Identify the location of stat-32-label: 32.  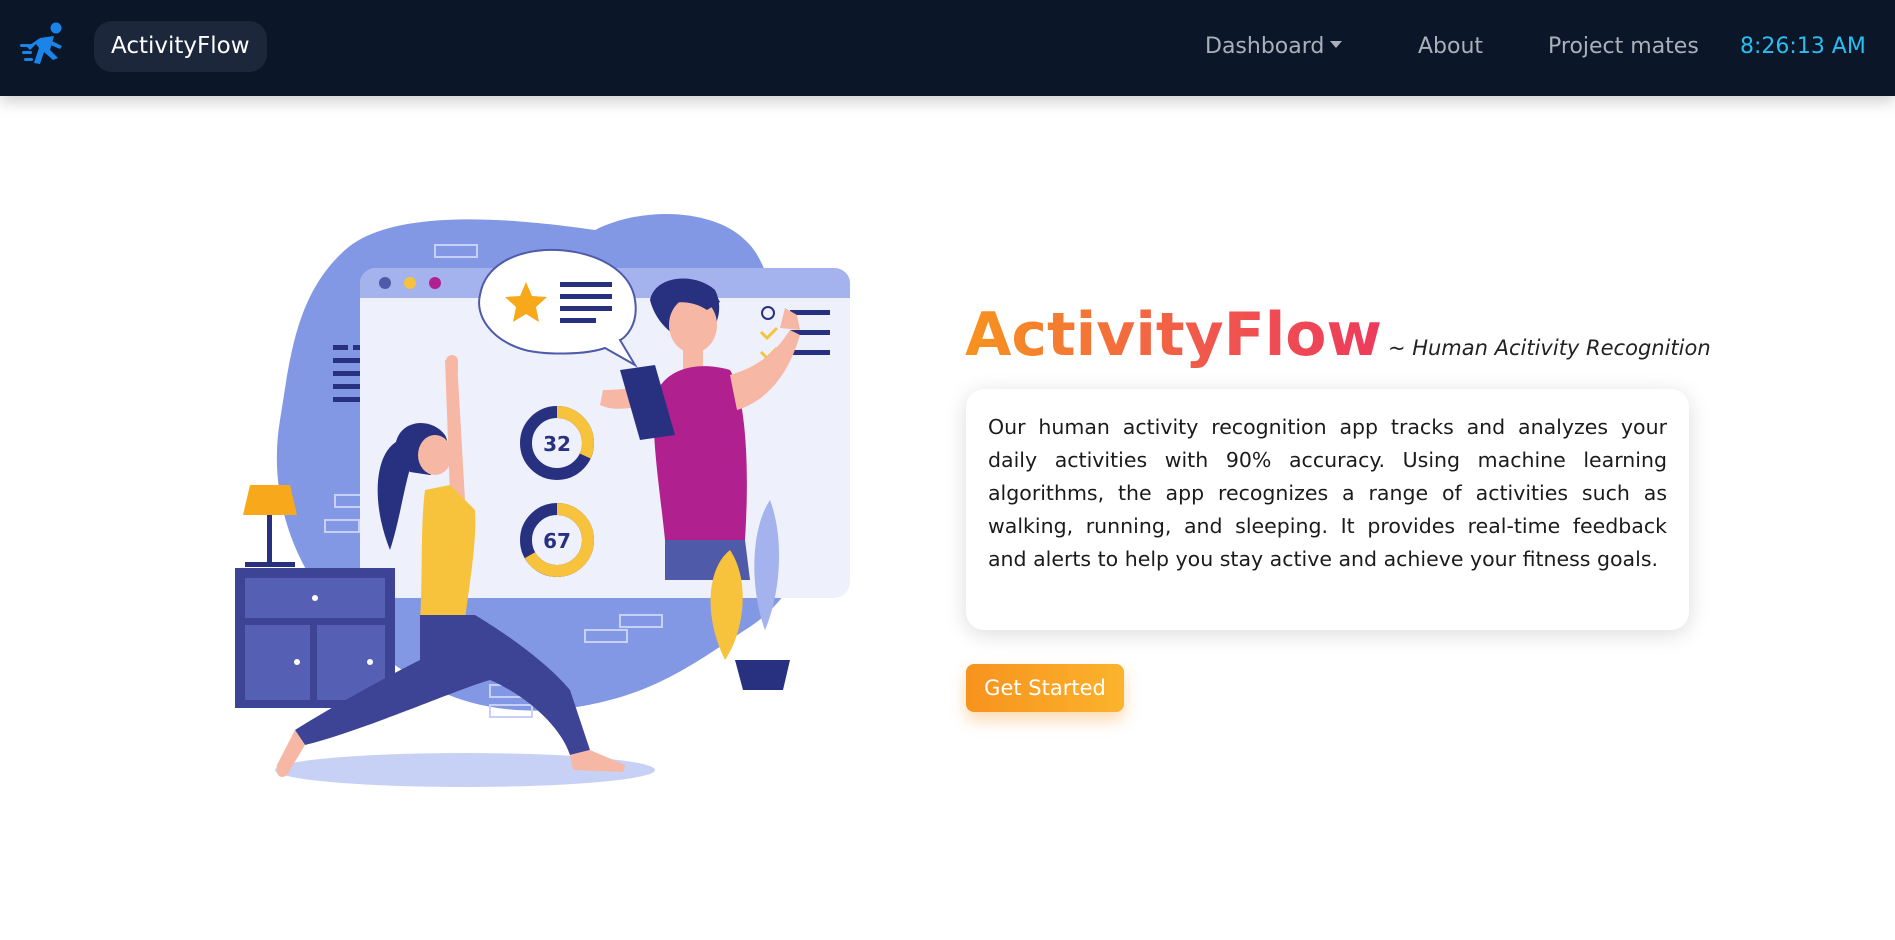
(557, 444).